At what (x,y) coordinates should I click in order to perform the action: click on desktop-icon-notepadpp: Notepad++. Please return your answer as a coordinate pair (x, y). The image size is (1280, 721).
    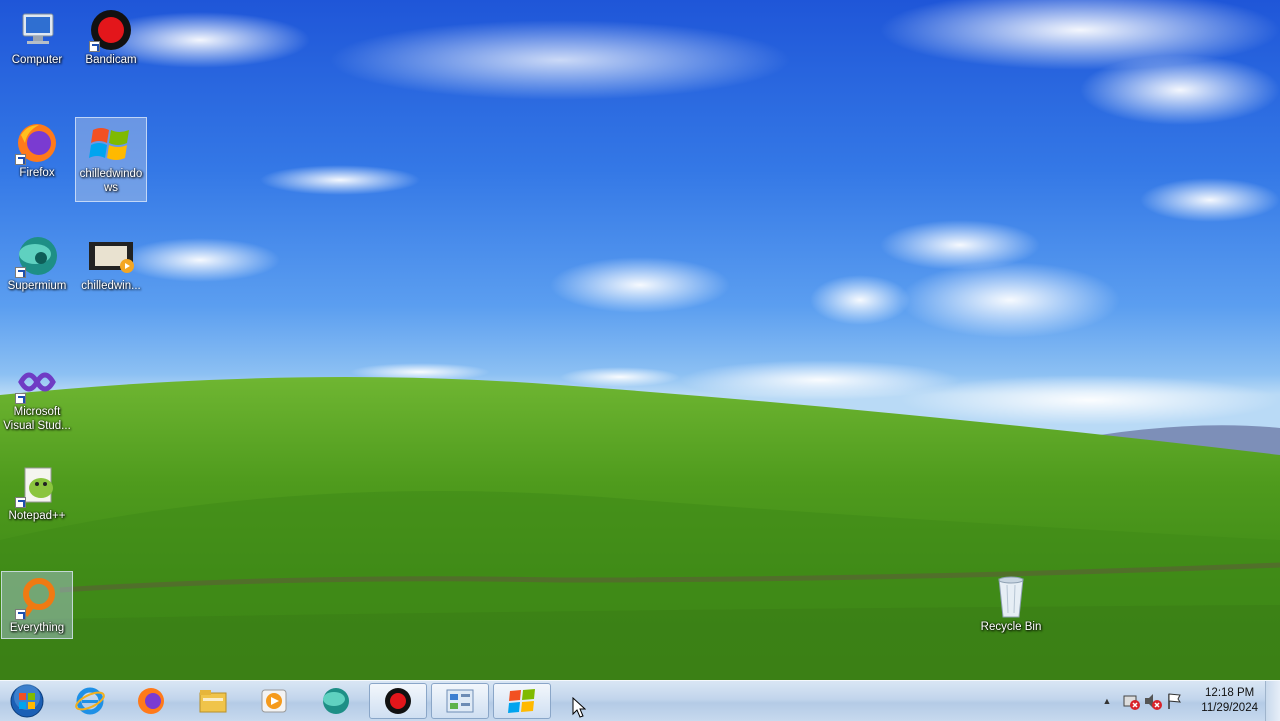
    Looking at the image, I should click on (37, 494).